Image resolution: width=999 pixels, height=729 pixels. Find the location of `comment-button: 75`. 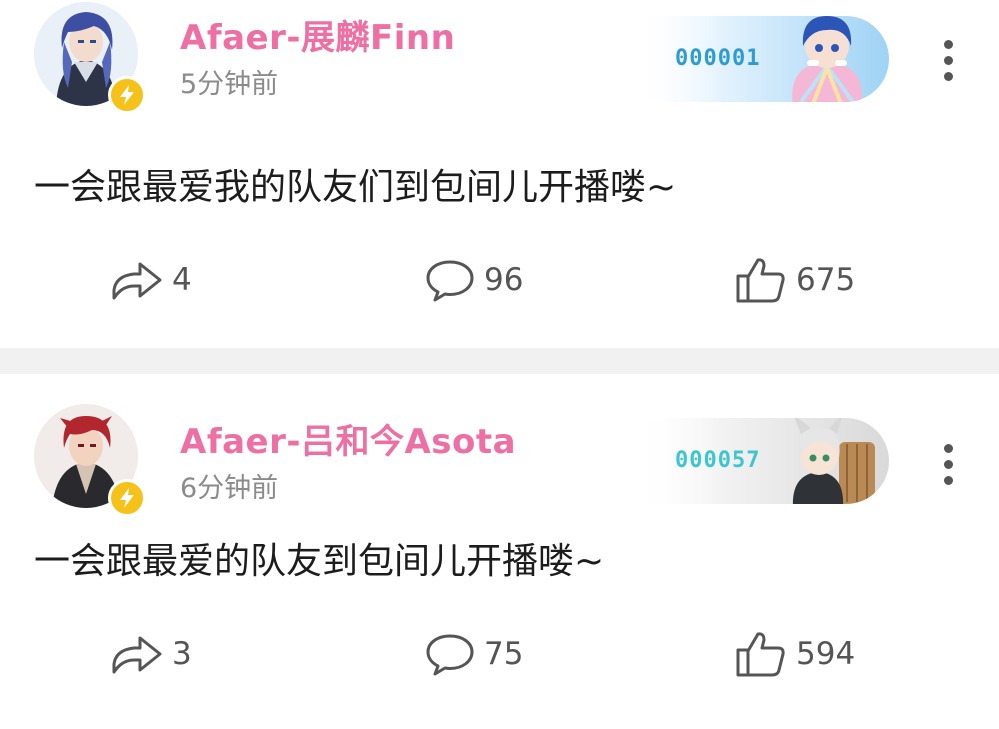

comment-button: 75 is located at coordinates (473, 654).